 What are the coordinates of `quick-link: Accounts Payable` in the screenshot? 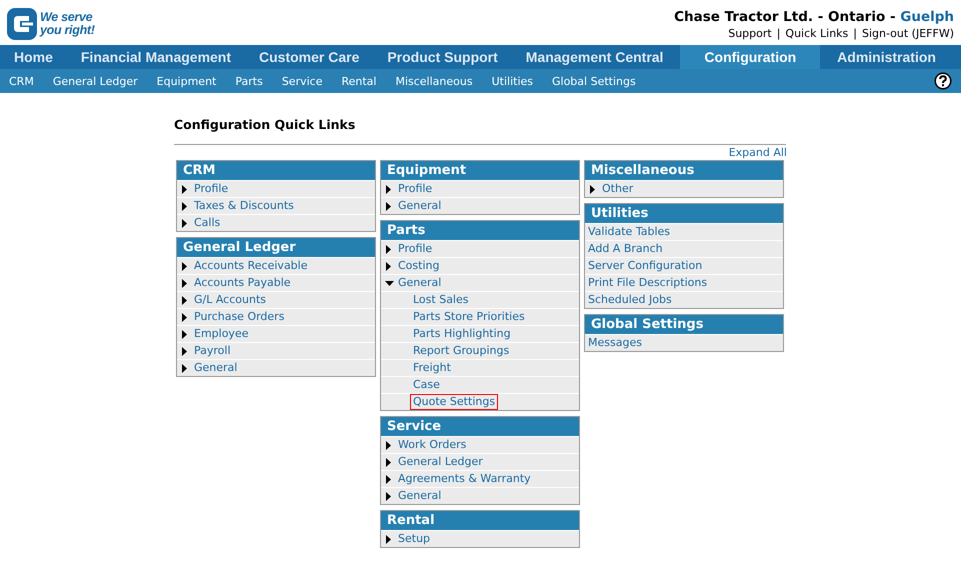 It's located at (242, 283).